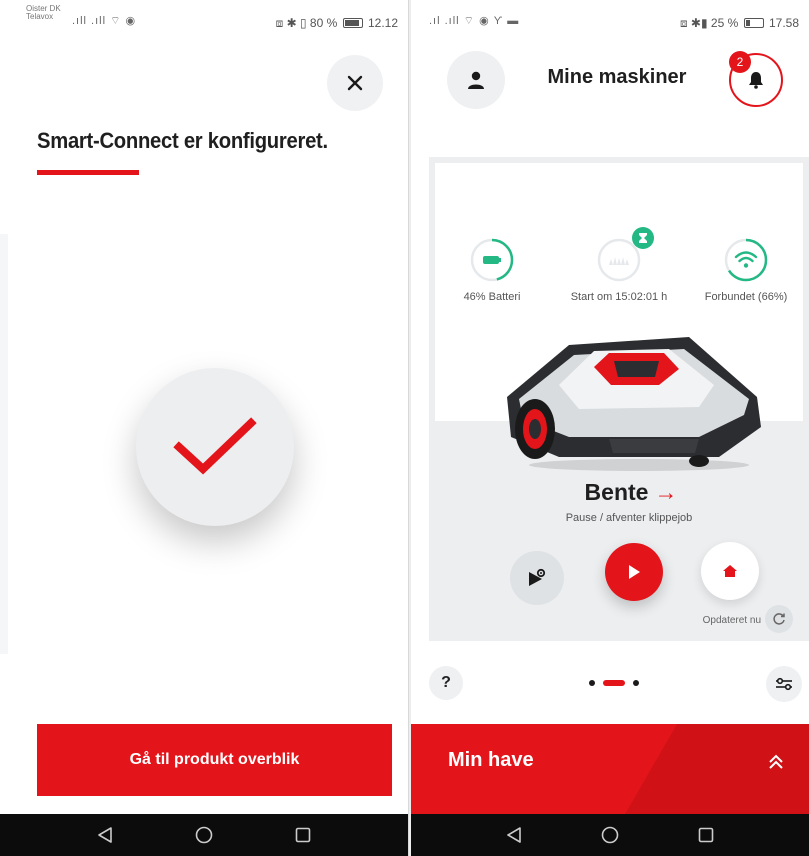 This screenshot has width=809, height=856. I want to click on page-dot-active, so click(614, 683).